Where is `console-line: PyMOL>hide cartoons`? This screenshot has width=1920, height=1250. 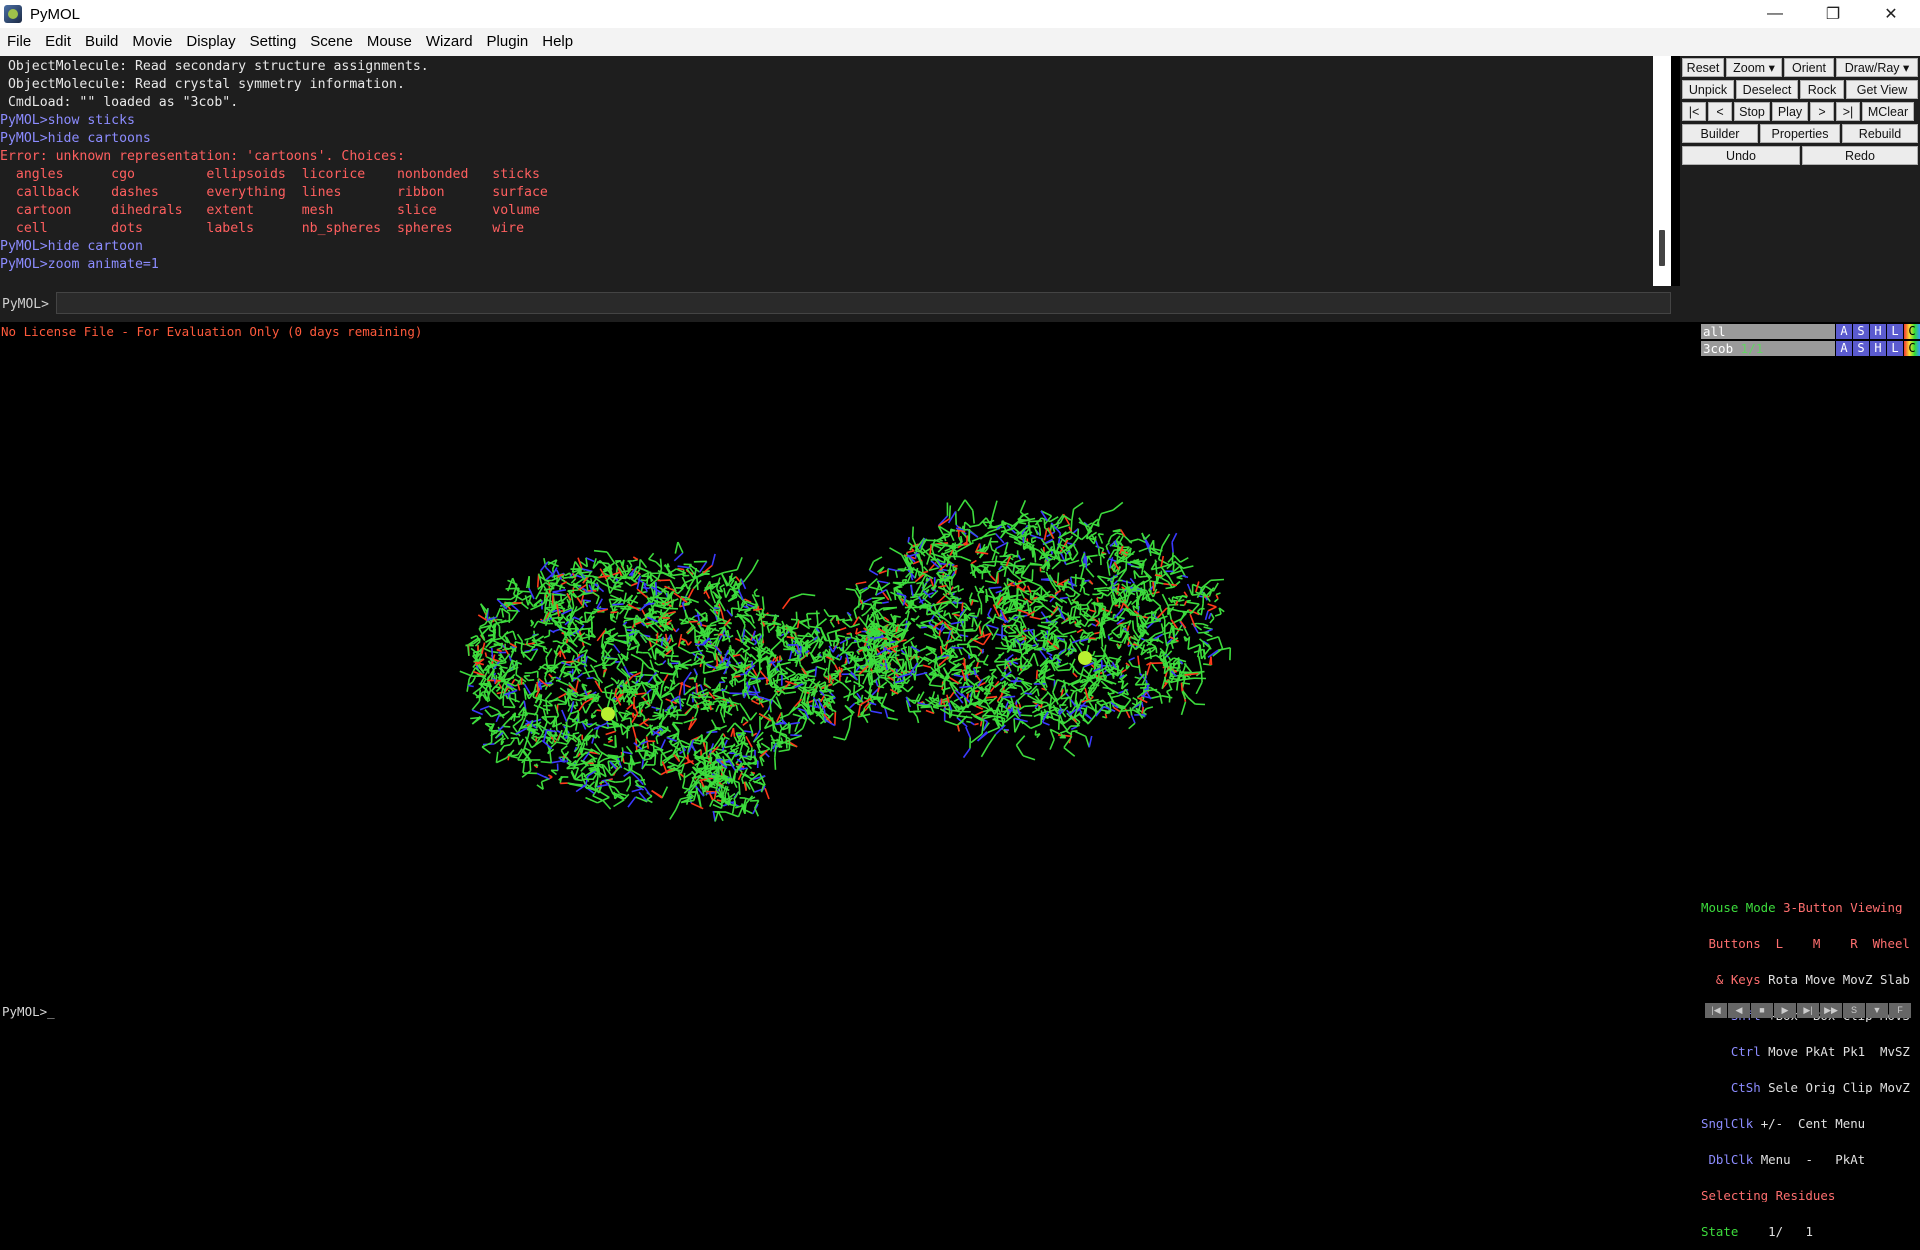
console-line: PyMOL>hide cartoons is located at coordinates (826, 139).